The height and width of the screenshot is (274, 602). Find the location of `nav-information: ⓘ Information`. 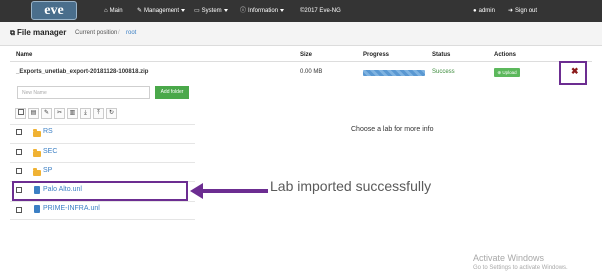

nav-information: ⓘ Information is located at coordinates (262, 11).